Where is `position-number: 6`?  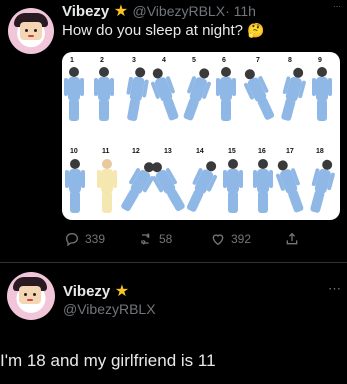
position-number: 6 is located at coordinates (224, 60).